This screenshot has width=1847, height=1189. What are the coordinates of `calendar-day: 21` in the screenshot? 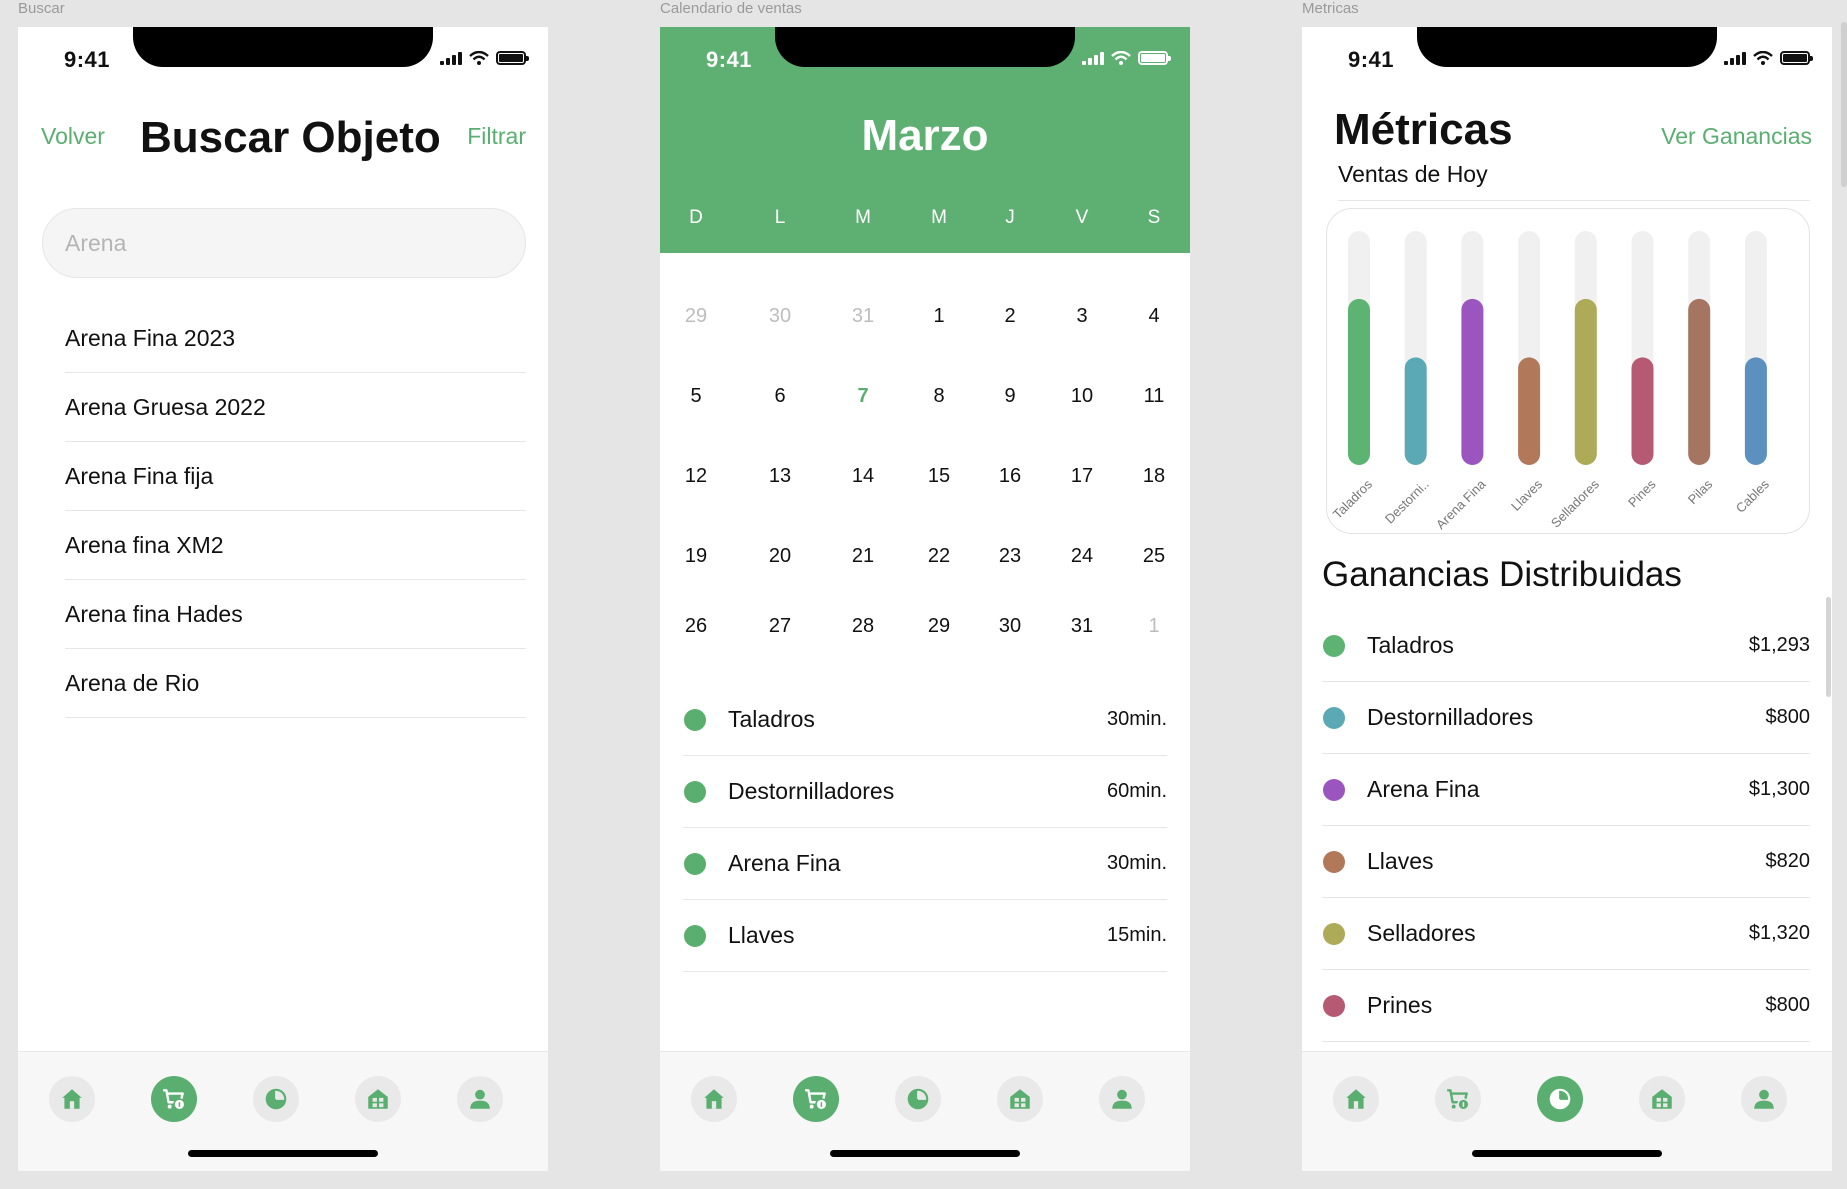 It's located at (863, 556).